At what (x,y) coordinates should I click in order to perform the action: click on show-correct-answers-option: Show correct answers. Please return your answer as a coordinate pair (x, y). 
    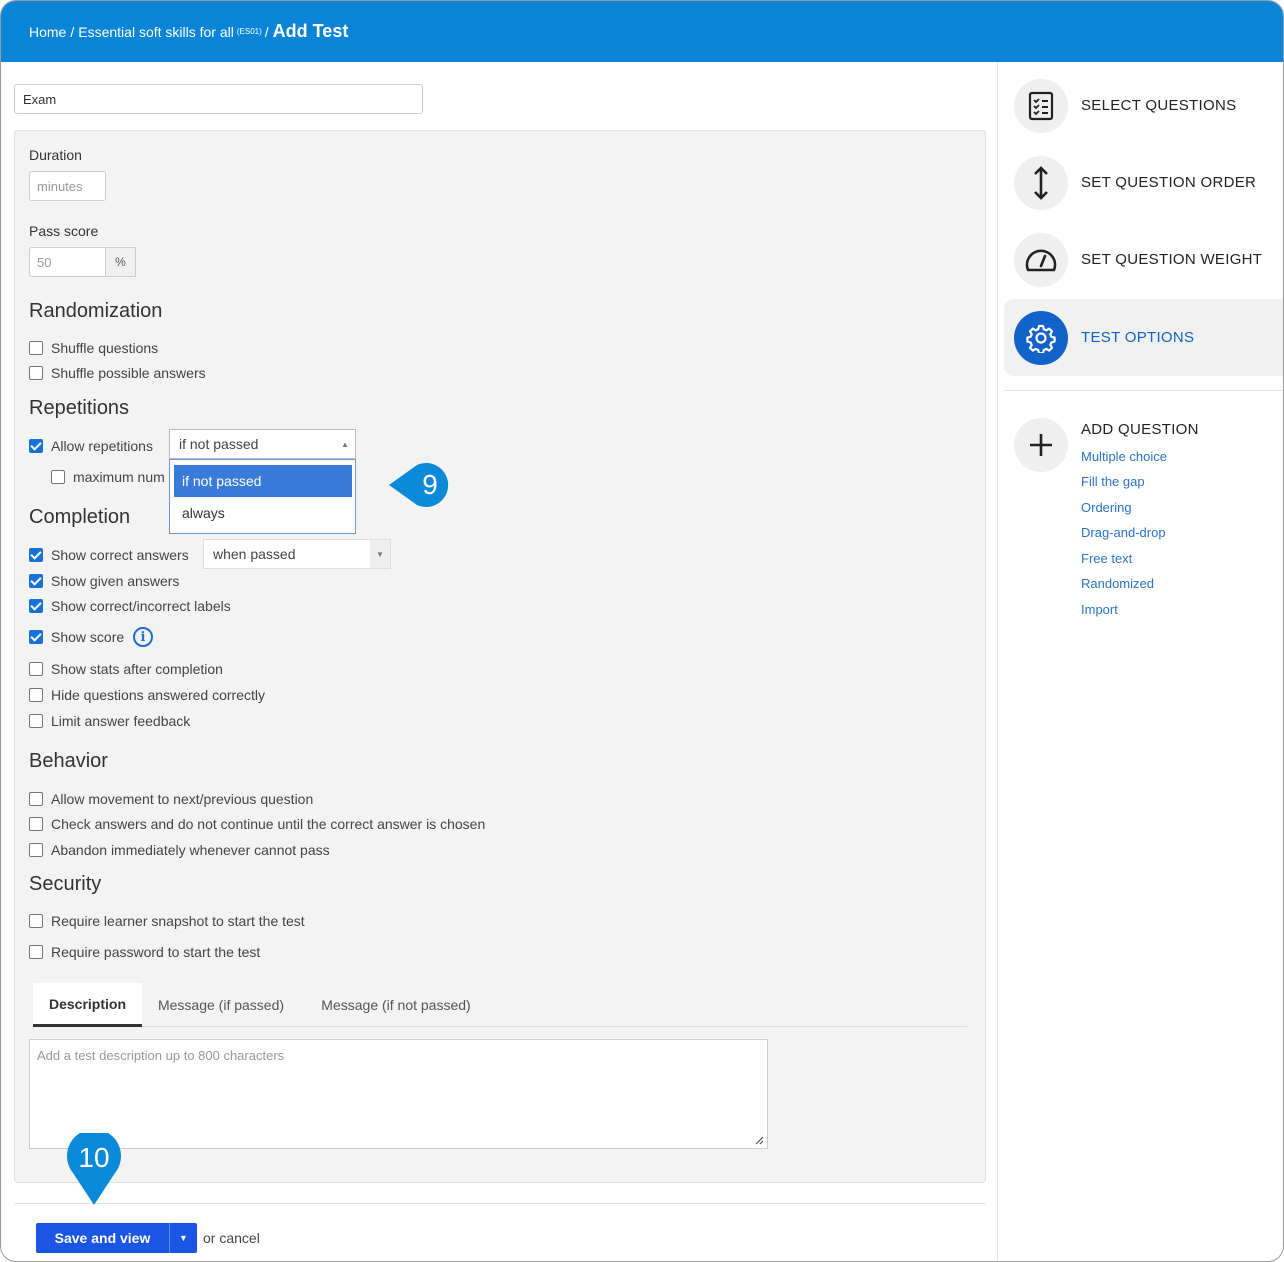
    Looking at the image, I should click on (109, 555).